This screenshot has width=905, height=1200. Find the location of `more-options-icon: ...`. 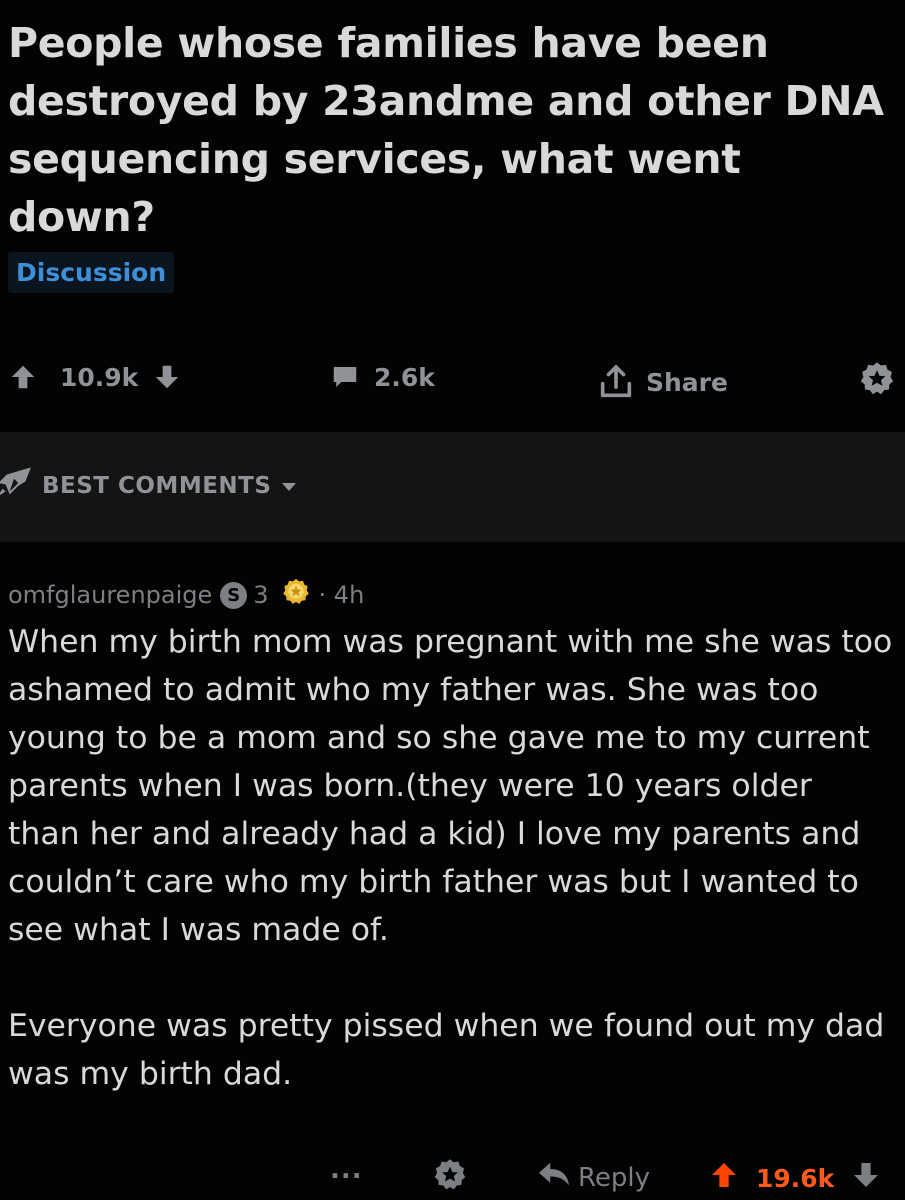

more-options-icon: ... is located at coordinates (346, 1170).